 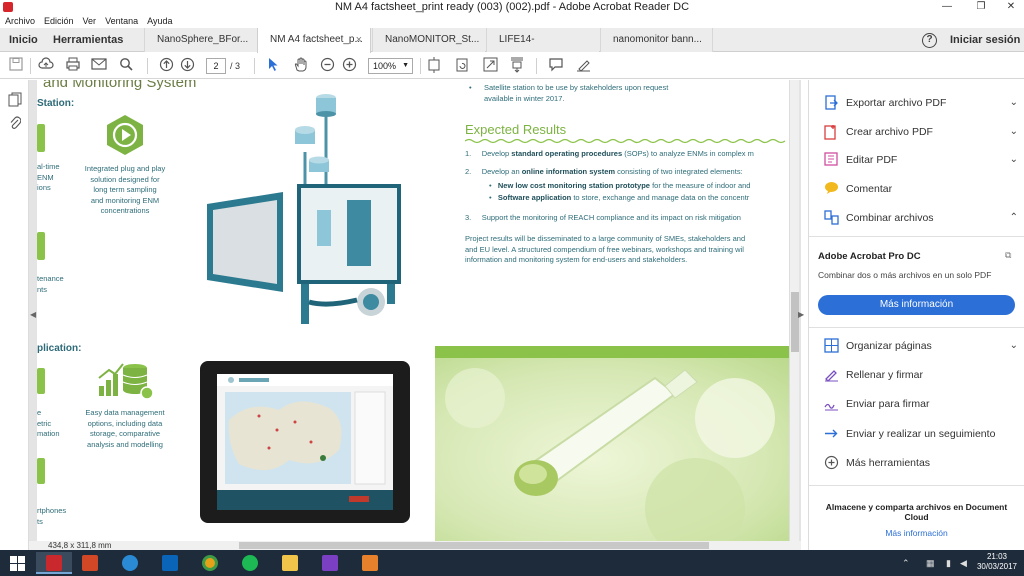 I want to click on tool-send-sign: Enviar para firmar, so click(x=920, y=404).